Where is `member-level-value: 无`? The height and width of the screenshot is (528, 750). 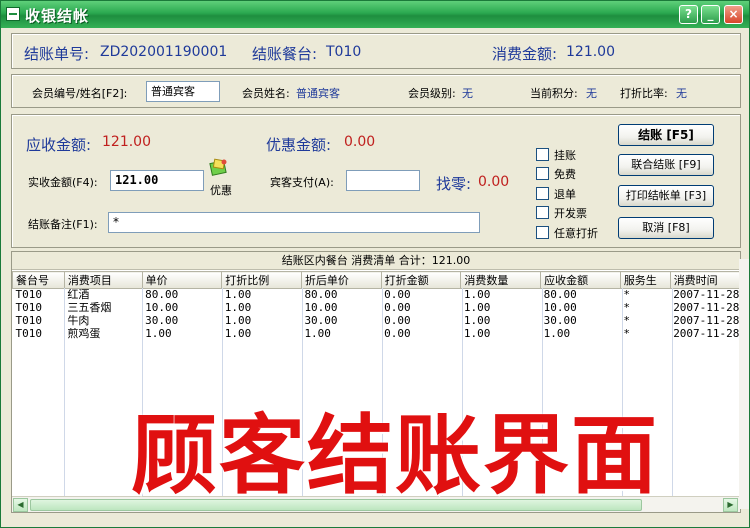
member-level-value: 无 is located at coordinates (467, 93).